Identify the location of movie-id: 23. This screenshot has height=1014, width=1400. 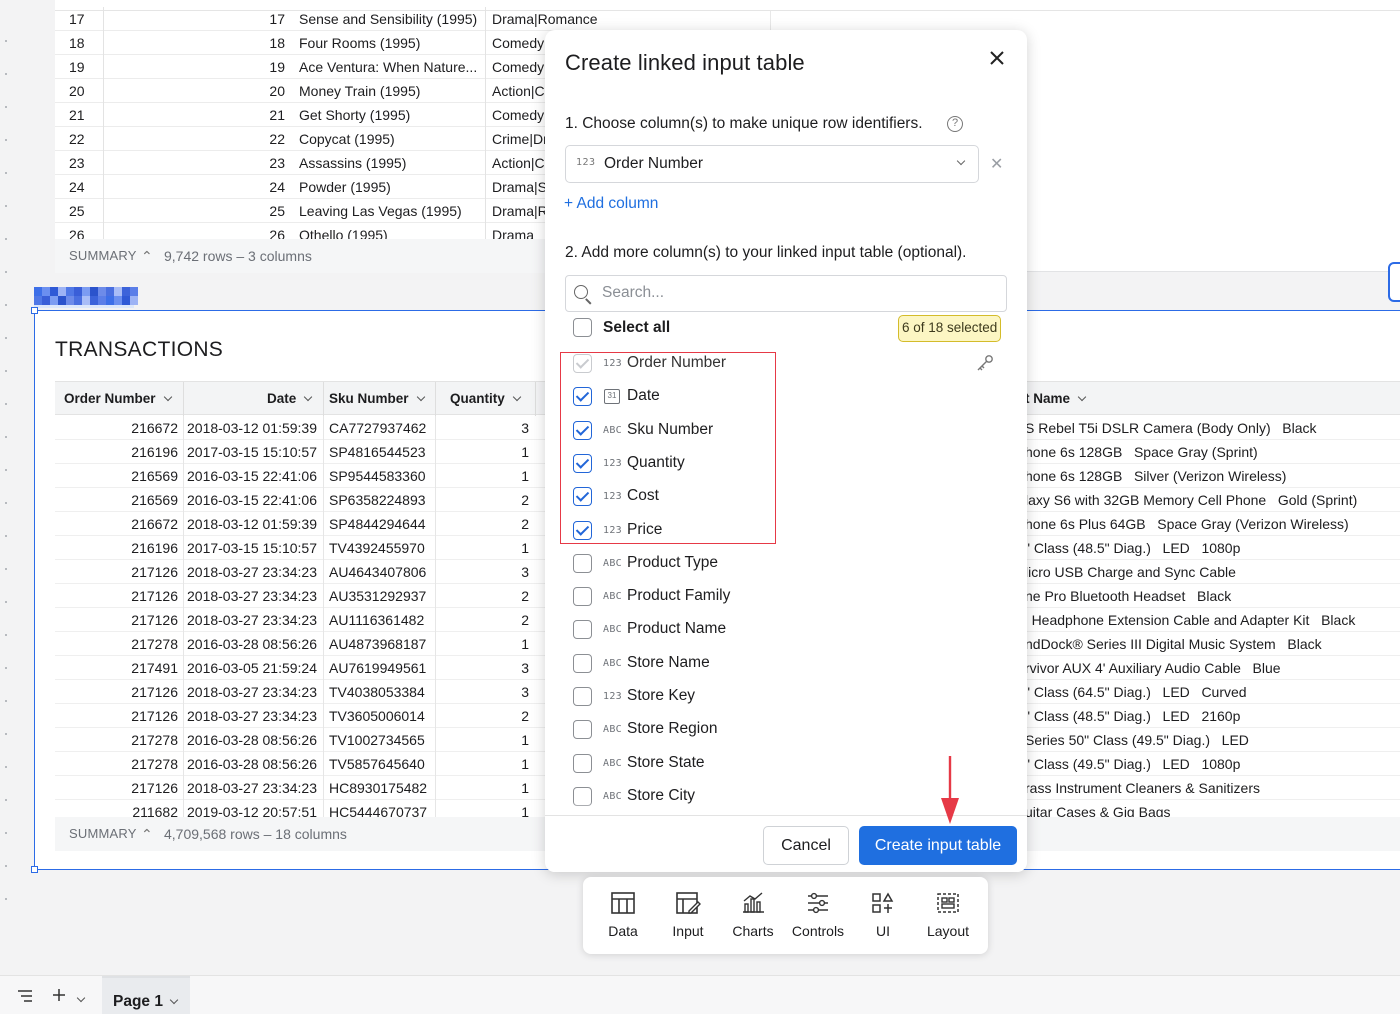
(197, 163).